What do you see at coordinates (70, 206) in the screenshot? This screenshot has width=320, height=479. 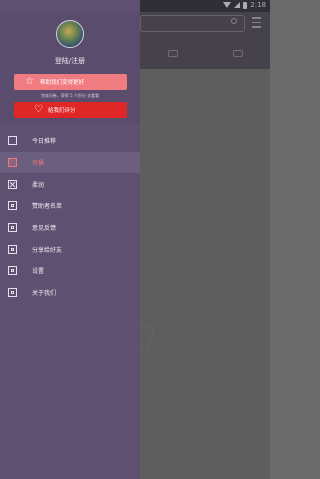 I see `menu-item-sponsors: 赞助者名单` at bounding box center [70, 206].